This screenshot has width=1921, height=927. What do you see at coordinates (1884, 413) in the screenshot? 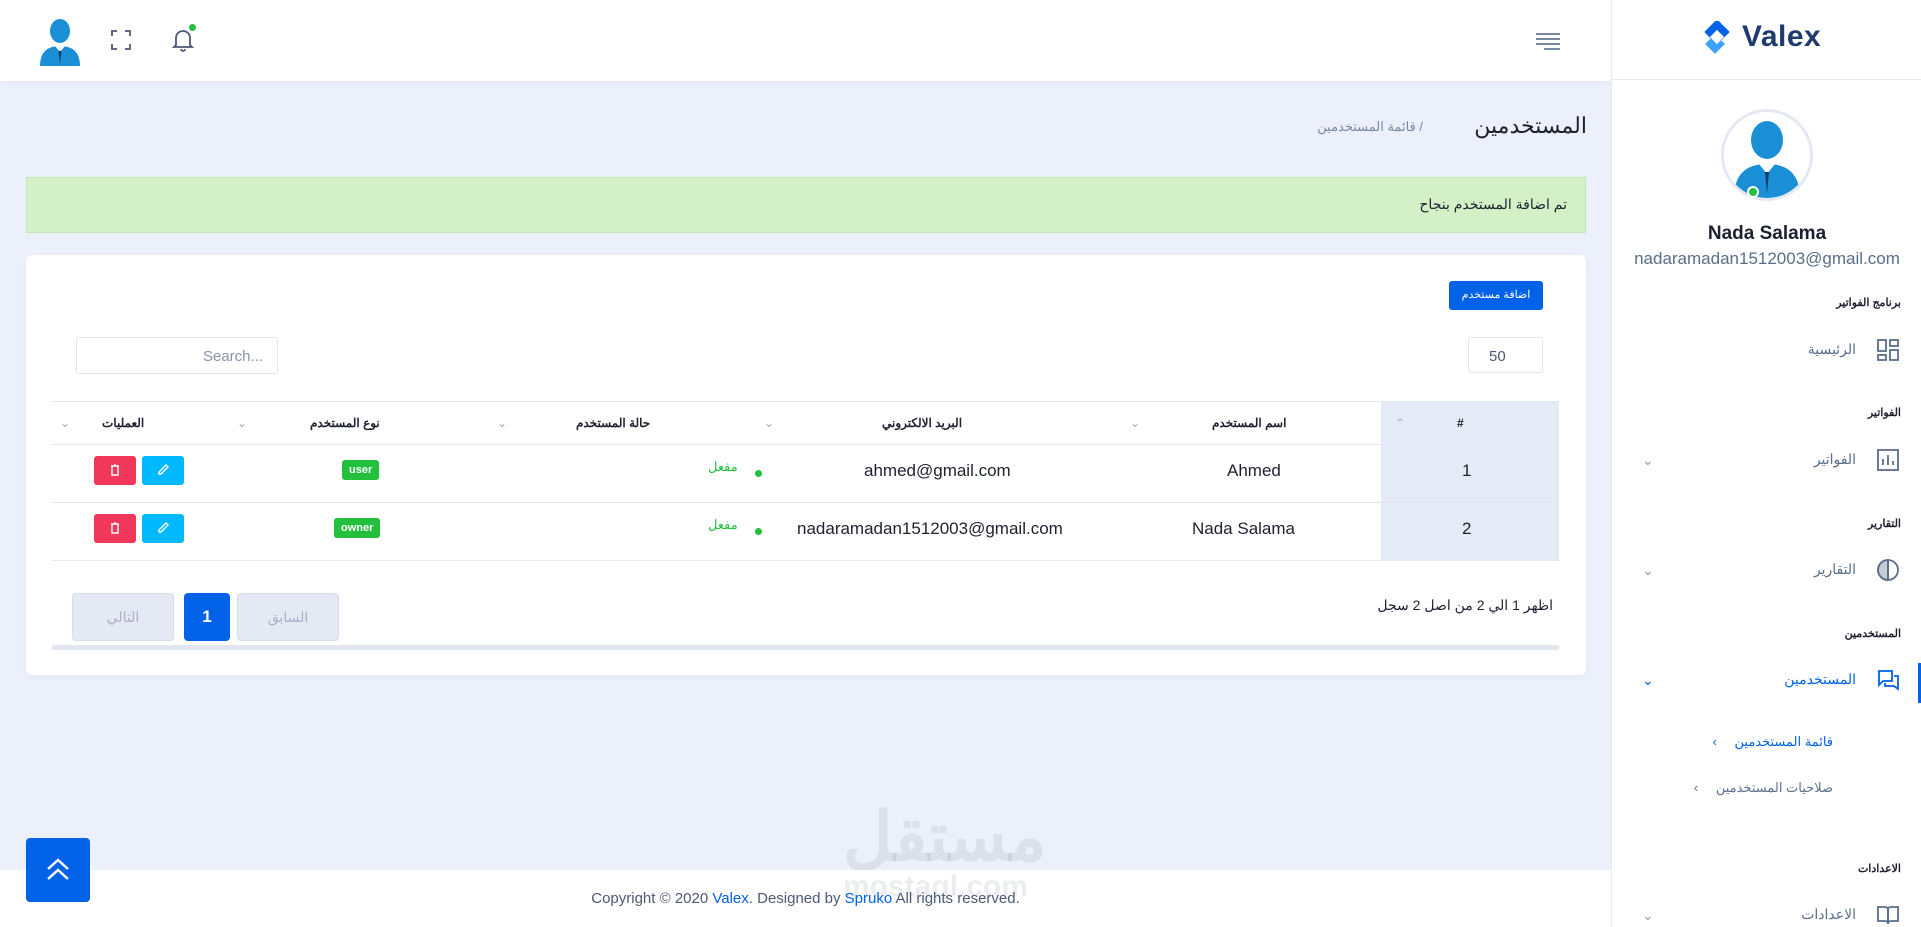
I see `sidebar-category-invoices: الفواتير` at bounding box center [1884, 413].